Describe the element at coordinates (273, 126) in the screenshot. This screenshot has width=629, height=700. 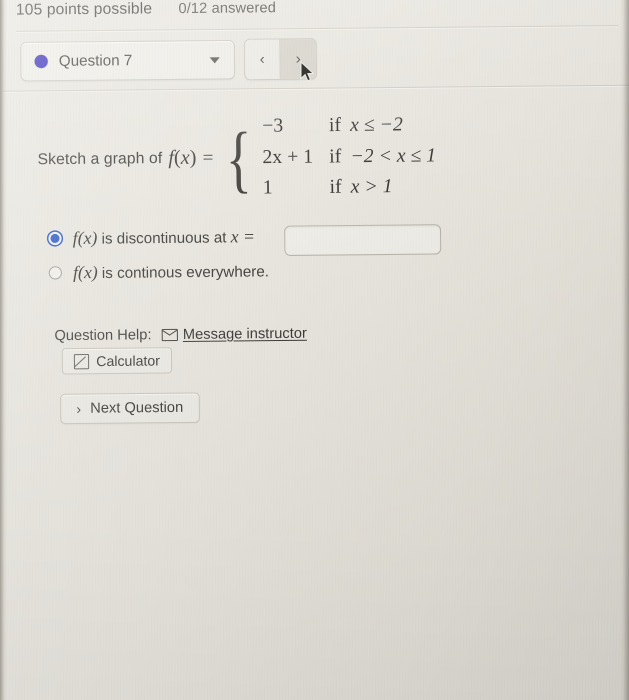
I see `case-value: −3` at that location.